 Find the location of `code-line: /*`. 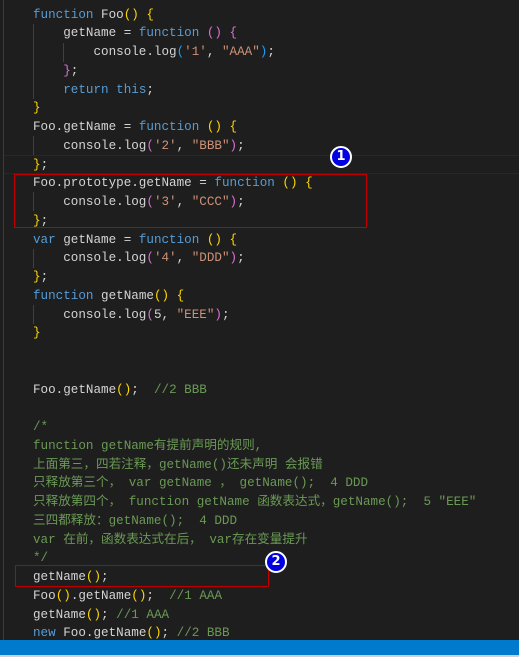

code-line: /* is located at coordinates (40, 427).